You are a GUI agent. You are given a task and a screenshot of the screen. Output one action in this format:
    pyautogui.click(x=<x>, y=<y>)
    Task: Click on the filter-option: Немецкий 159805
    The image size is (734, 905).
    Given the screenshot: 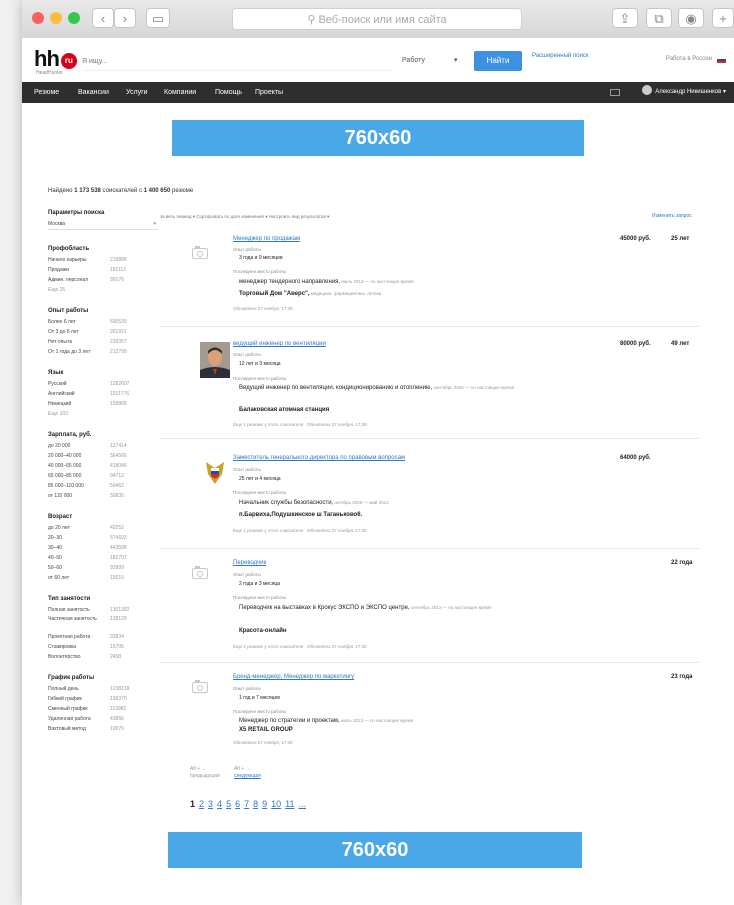 What is the action you would take?
    pyautogui.click(x=104, y=404)
    